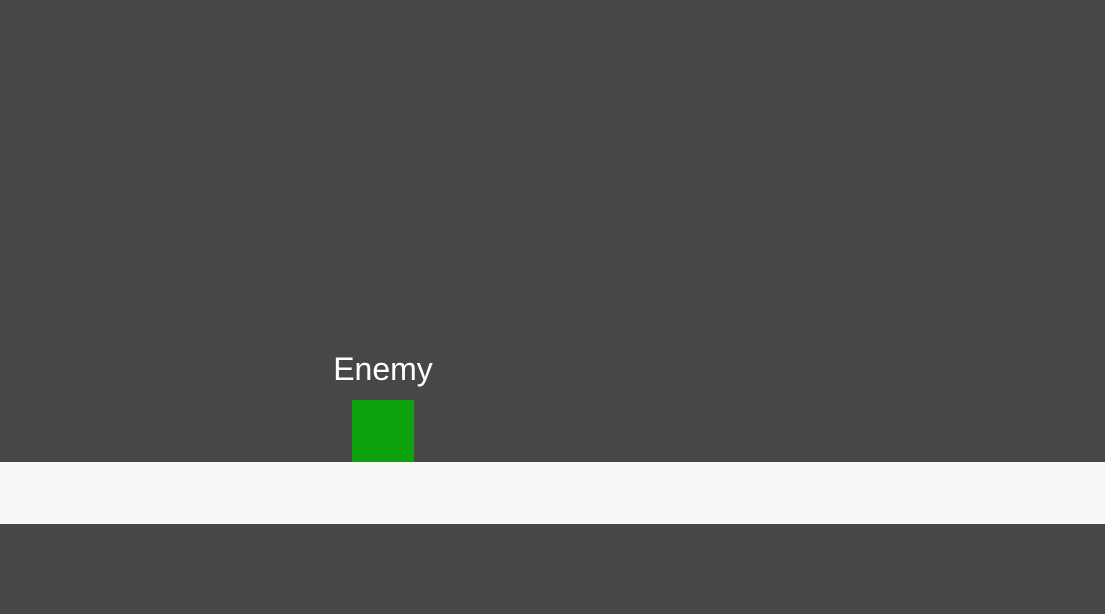 The height and width of the screenshot is (614, 1105). Describe the element at coordinates (552, 493) in the screenshot. I see `ground-platform` at that location.